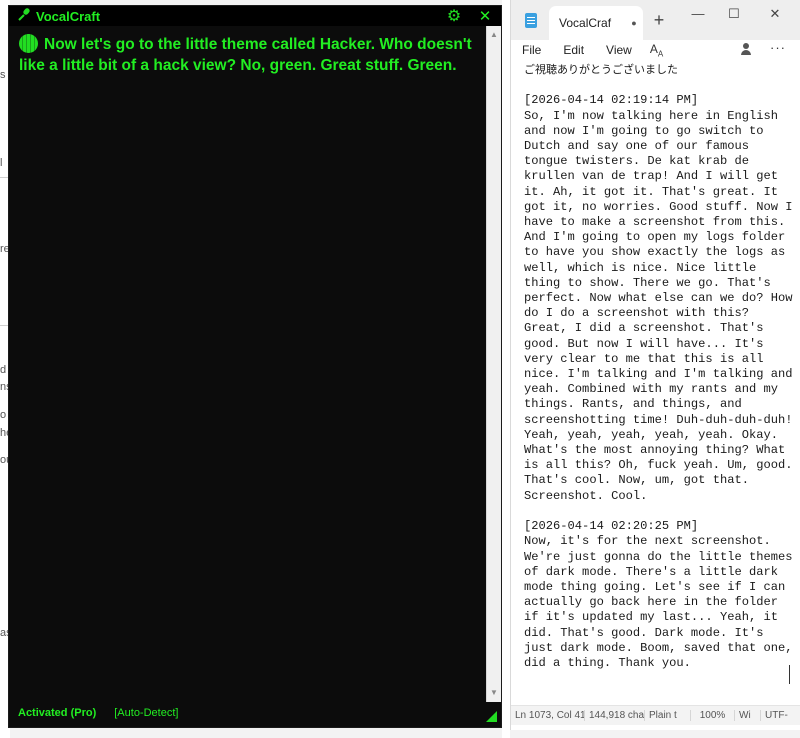 The image size is (800, 738). Describe the element at coordinates (655, 222) in the screenshot. I see `editor-line: have to make a screenshot from this.` at that location.